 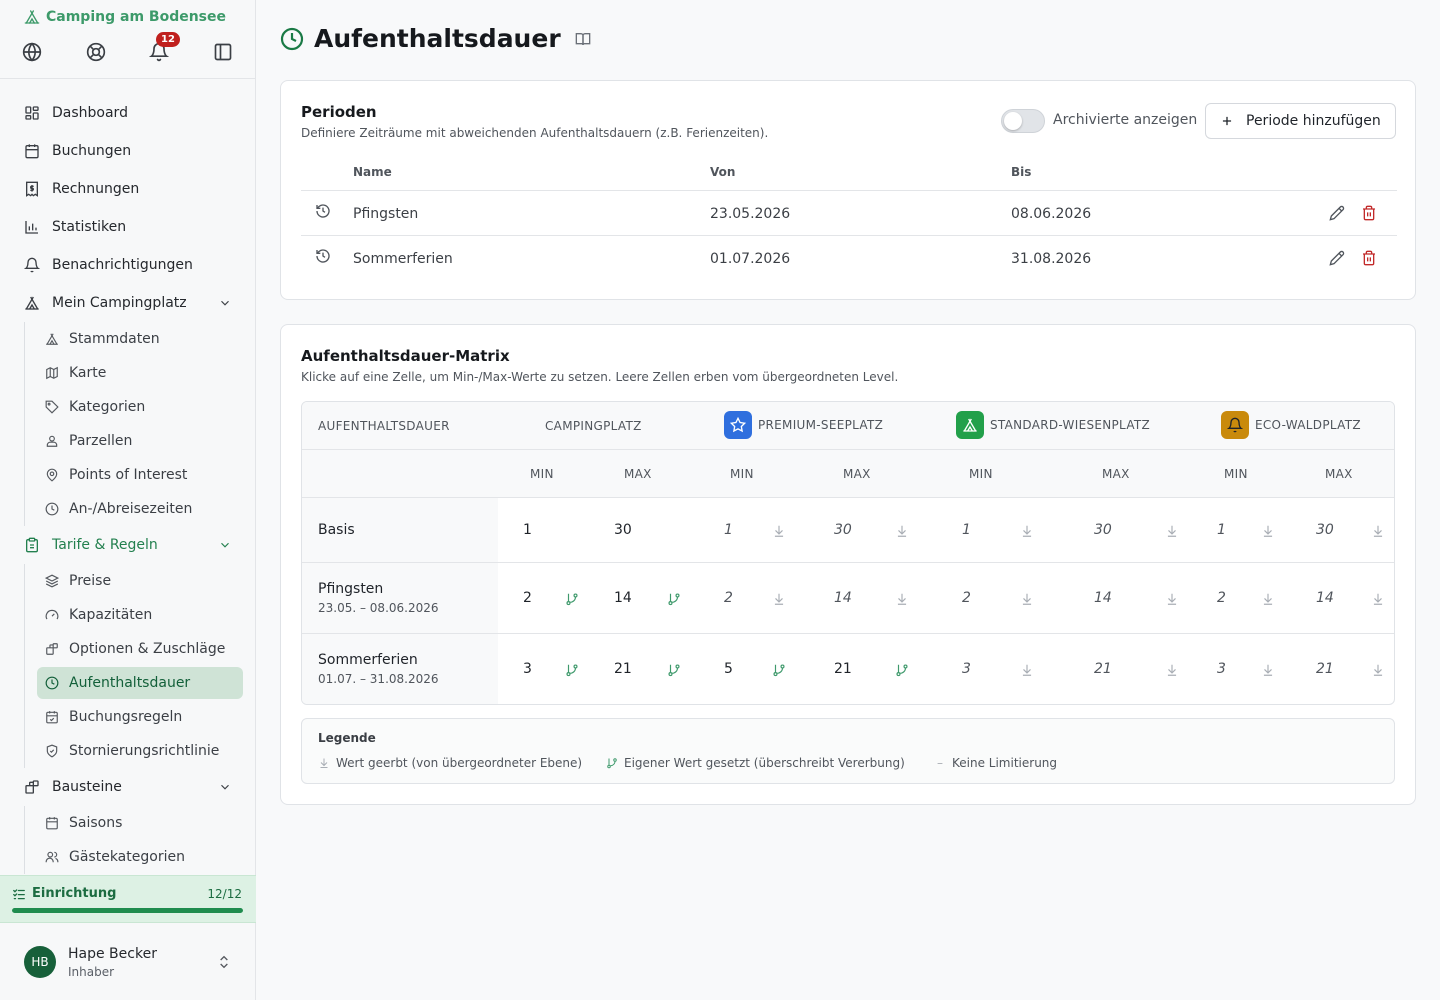 What do you see at coordinates (849, 257) in the screenshot?
I see `table-row: Sommerferien 01.07.2026 31.08.2026` at bounding box center [849, 257].